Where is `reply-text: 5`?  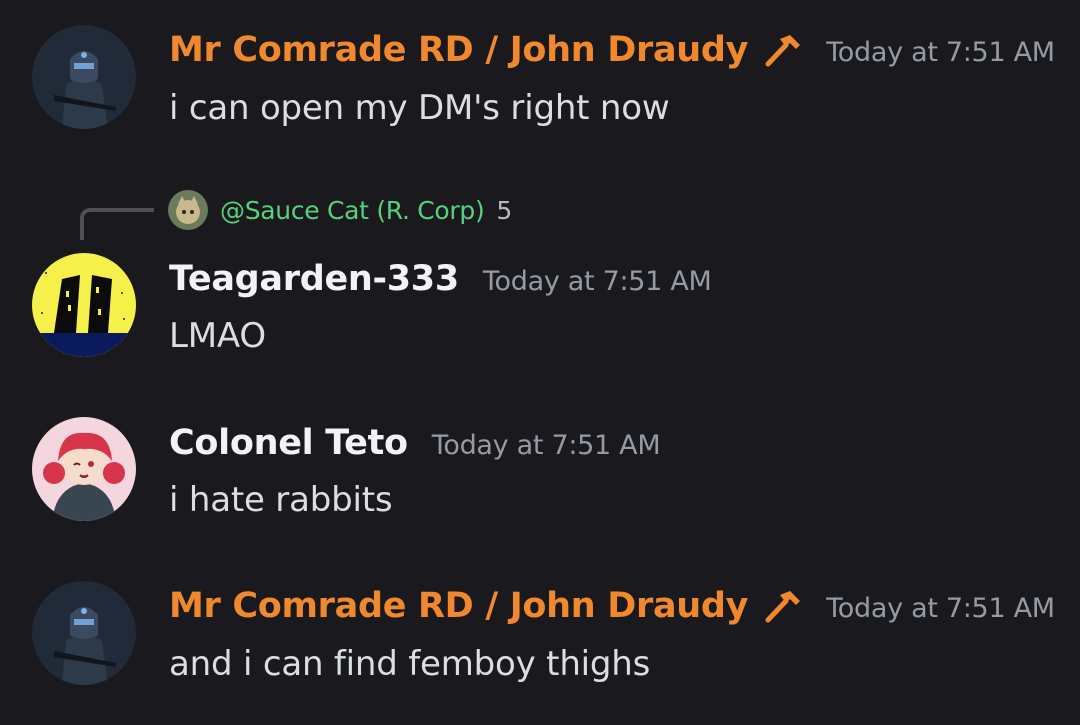
reply-text: 5 is located at coordinates (504, 210).